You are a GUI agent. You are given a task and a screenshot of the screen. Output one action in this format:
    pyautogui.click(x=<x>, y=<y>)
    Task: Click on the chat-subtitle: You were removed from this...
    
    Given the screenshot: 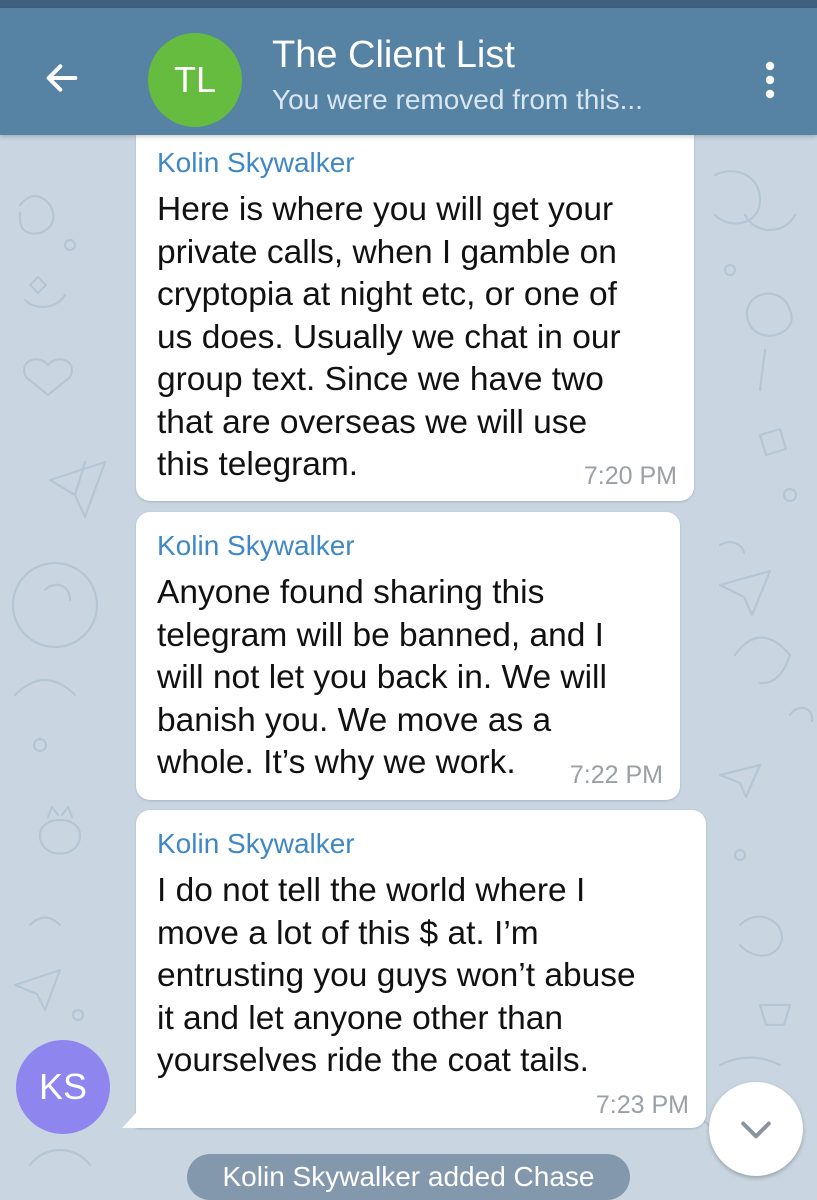 What is the action you would take?
    pyautogui.click(x=457, y=99)
    